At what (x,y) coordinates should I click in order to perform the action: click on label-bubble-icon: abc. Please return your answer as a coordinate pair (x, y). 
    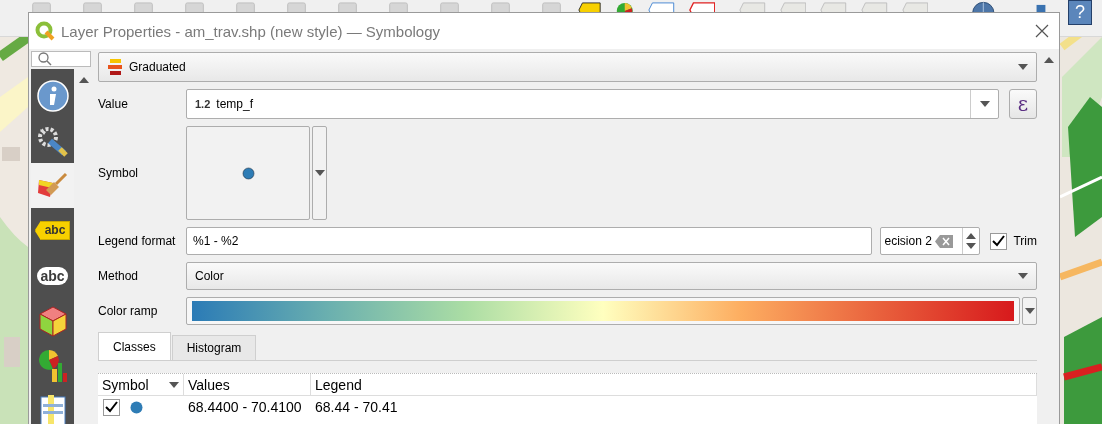
    Looking at the image, I should click on (52, 275).